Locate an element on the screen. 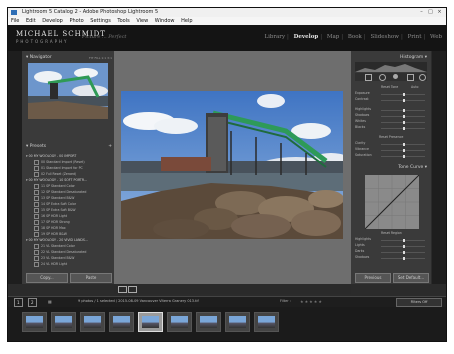 The width and height of the screenshot is (454, 354). saturation-slider is located at coordinates (403, 156).